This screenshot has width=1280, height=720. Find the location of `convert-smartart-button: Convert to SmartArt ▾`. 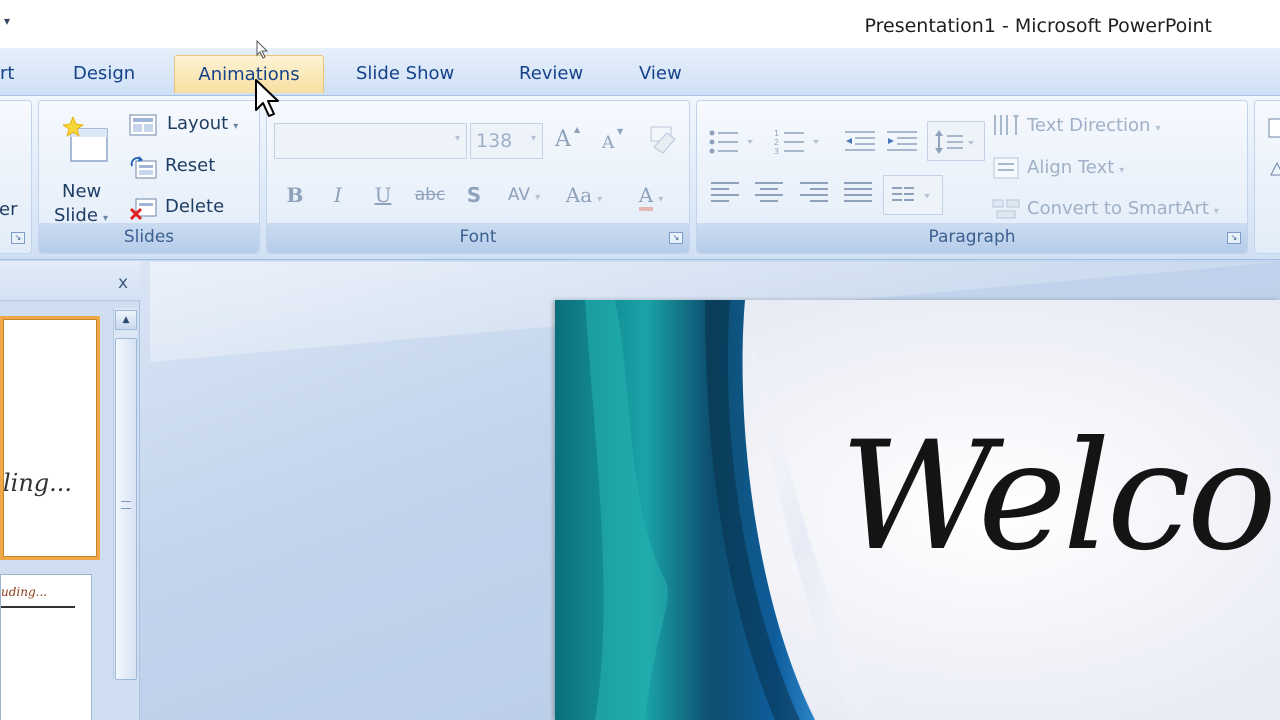

convert-smartart-button: Convert to SmartArt ▾ is located at coordinates (1119, 210).